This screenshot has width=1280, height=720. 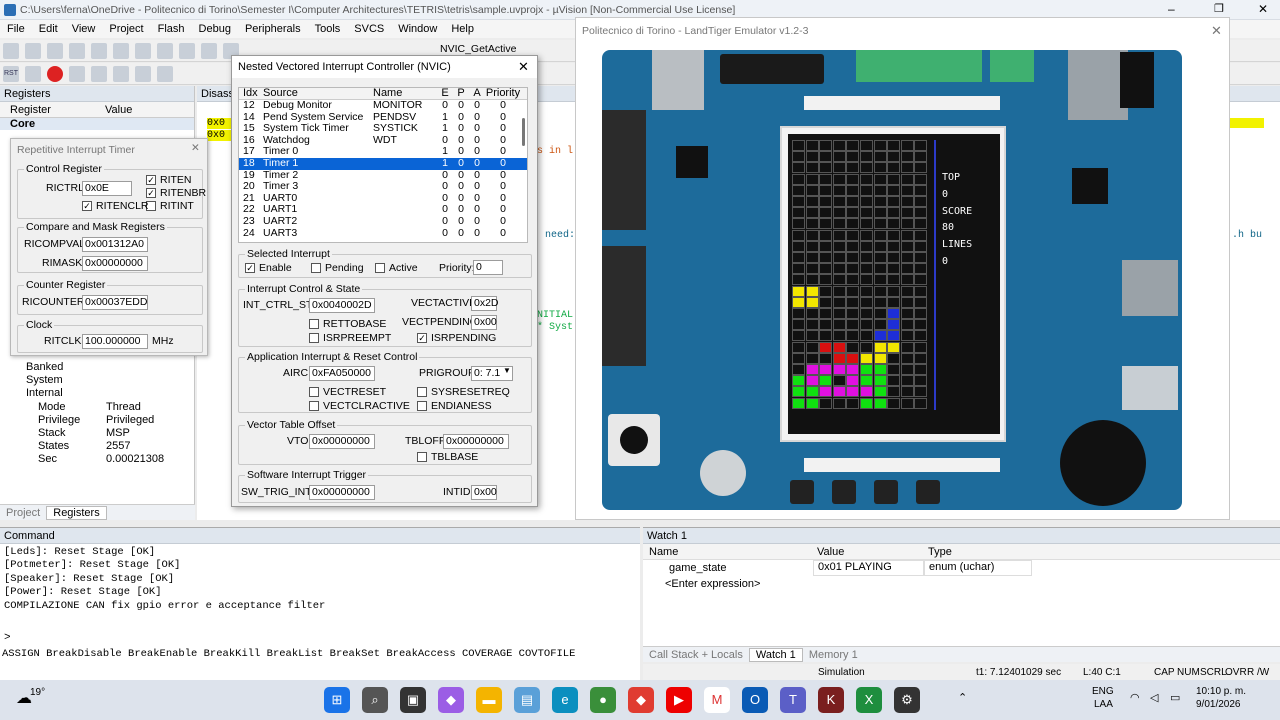 I want to click on menu-file: File, so click(x=16, y=29).